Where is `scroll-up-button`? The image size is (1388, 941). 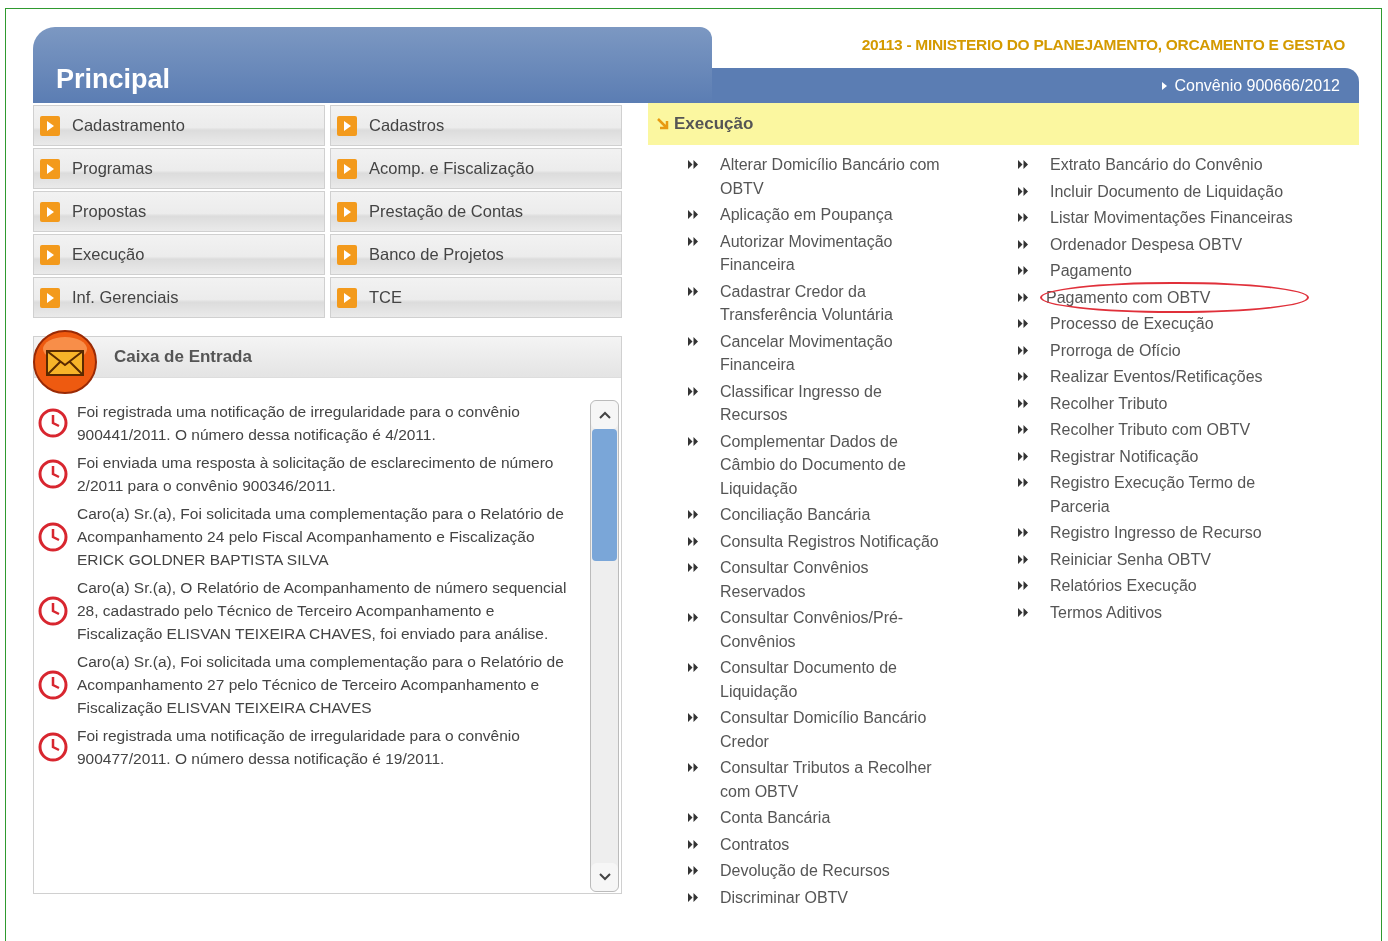
scroll-up-button is located at coordinates (604, 415).